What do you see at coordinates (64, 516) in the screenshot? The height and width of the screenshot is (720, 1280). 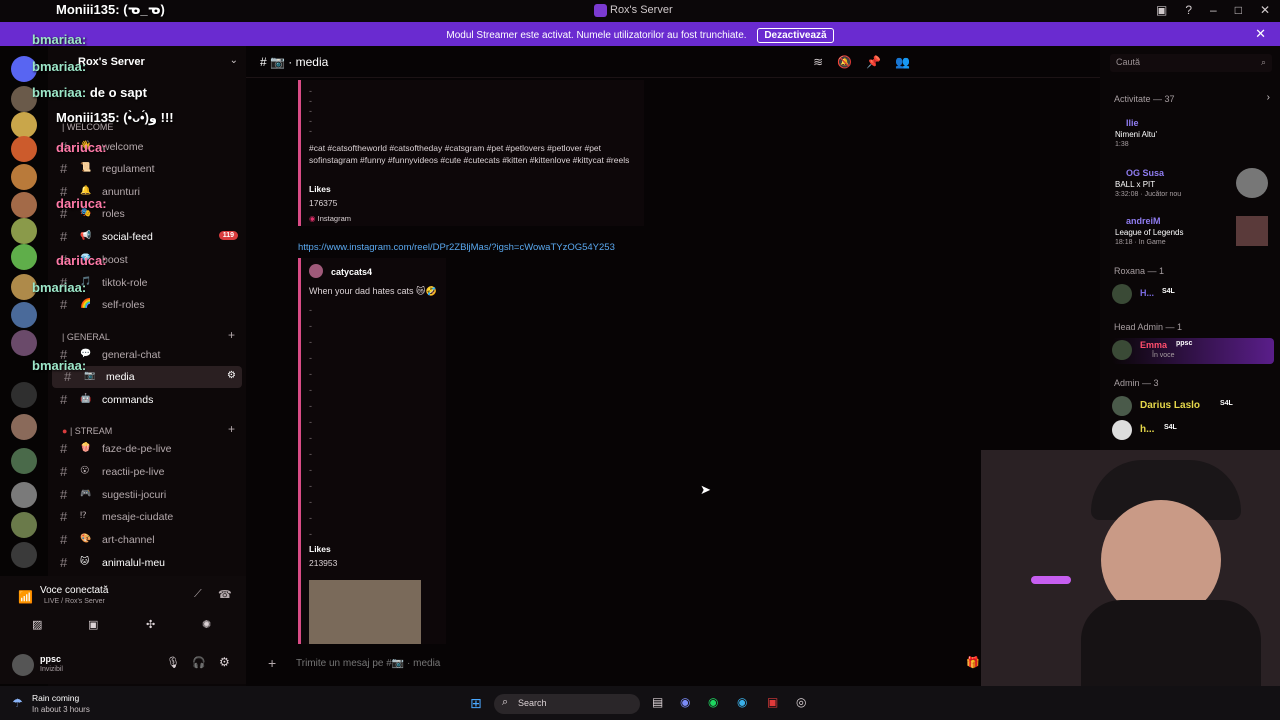 I see `hash-icon: #` at bounding box center [64, 516].